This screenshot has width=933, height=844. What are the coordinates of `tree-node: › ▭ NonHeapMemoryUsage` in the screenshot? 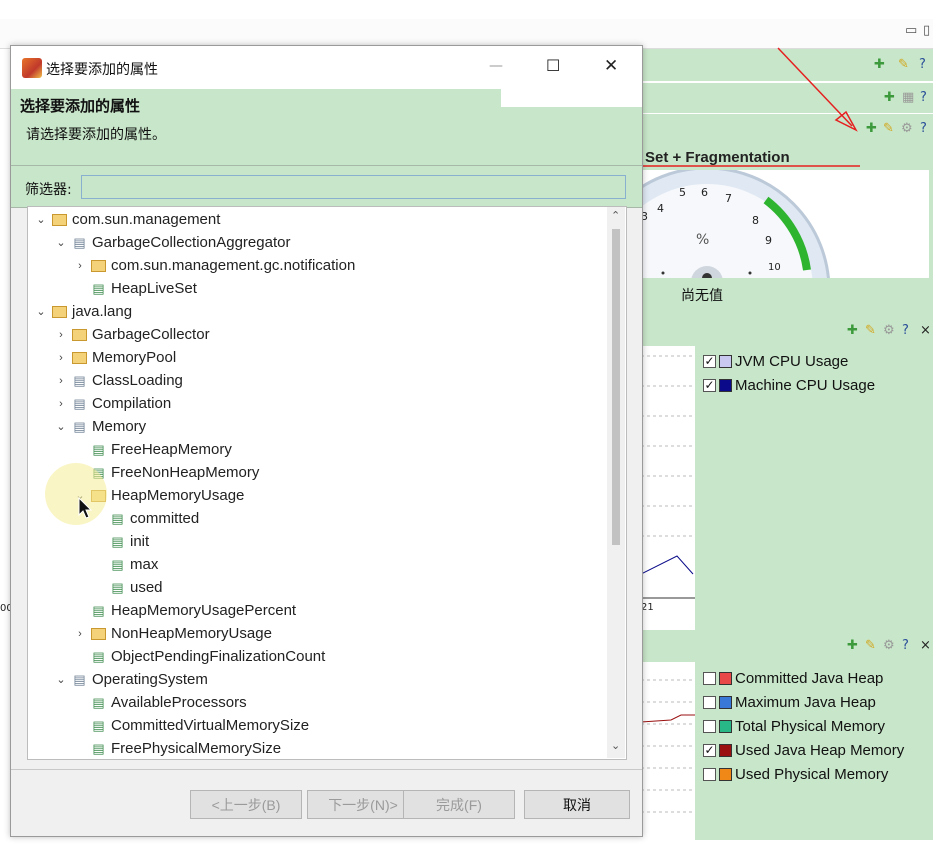 It's located at (172, 633).